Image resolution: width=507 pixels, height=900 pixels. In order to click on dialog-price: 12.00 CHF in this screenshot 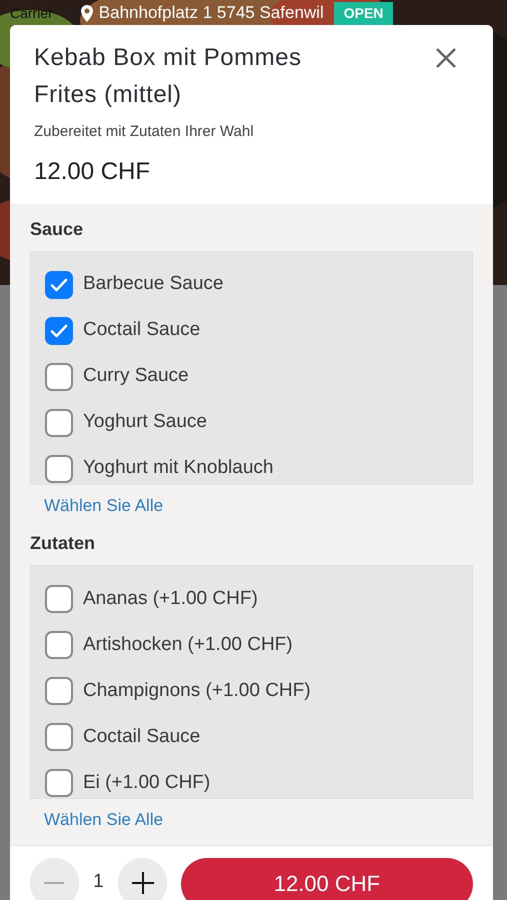, I will do `click(93, 171)`.